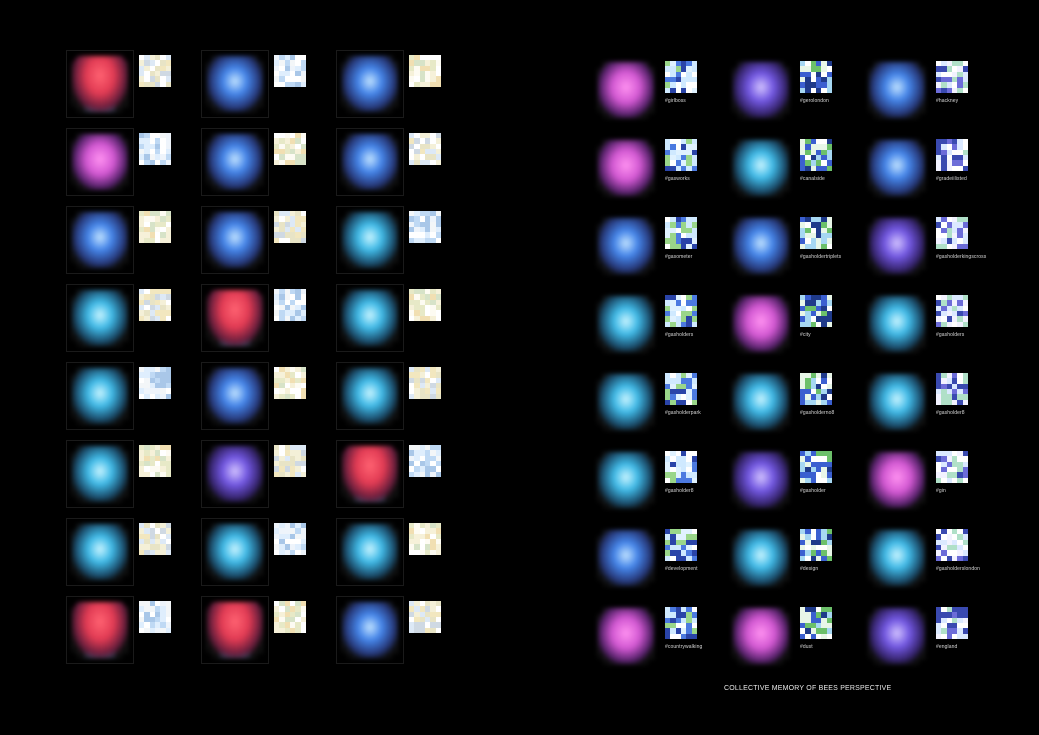 This screenshot has height=735, width=1039. Describe the element at coordinates (675, 101) in the screenshot. I see `hashtag-label: #girlboss` at that location.